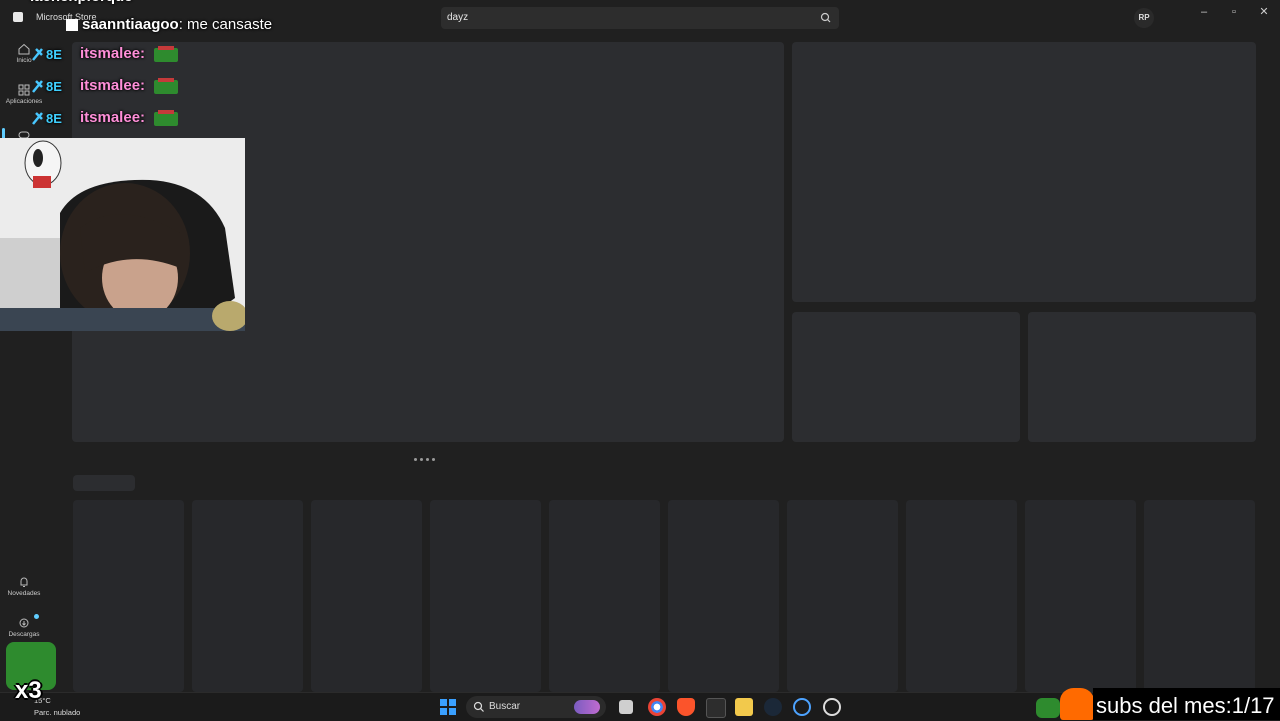 The height and width of the screenshot is (721, 1280). What do you see at coordinates (57, 712) in the screenshot?
I see `weather-description: Parc. nublado` at bounding box center [57, 712].